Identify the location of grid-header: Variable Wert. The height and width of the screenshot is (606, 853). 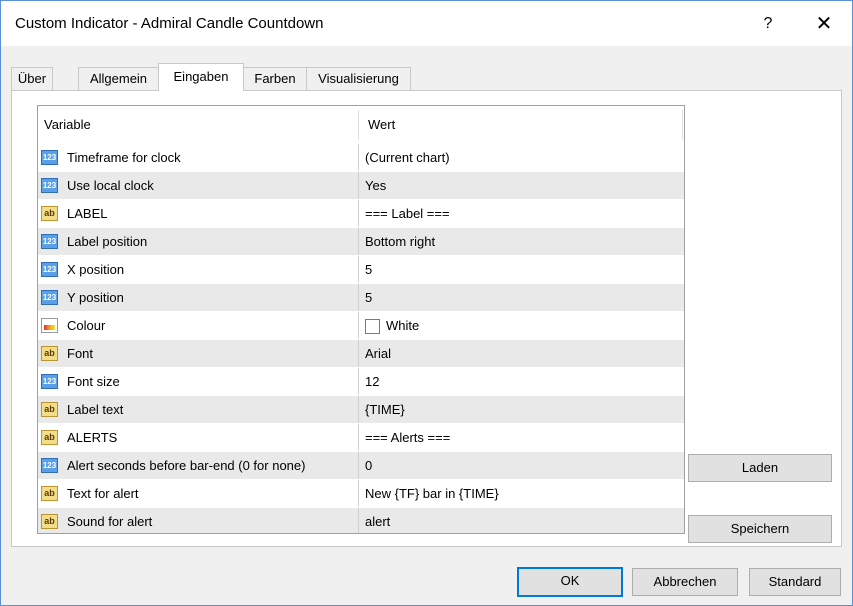
(361, 124).